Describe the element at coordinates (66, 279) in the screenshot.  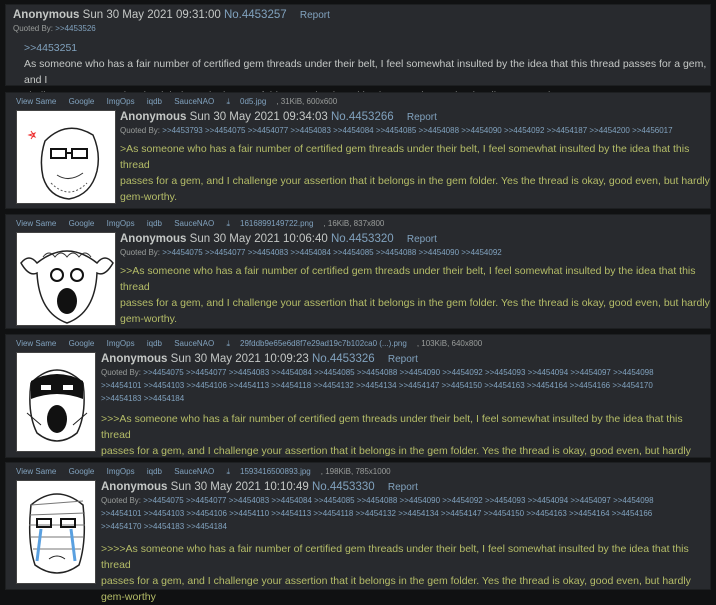
I see `sheep-soyjak-thumbnail` at that location.